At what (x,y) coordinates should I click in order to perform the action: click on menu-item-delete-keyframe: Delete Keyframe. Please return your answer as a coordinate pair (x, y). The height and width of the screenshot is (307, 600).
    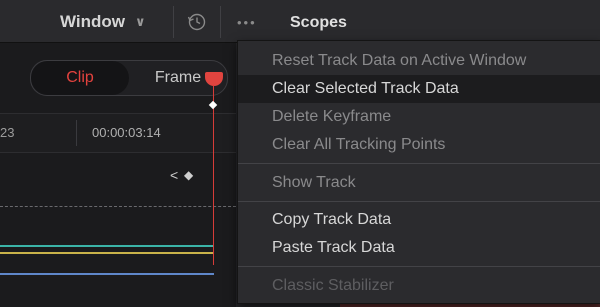
    Looking at the image, I should click on (419, 117).